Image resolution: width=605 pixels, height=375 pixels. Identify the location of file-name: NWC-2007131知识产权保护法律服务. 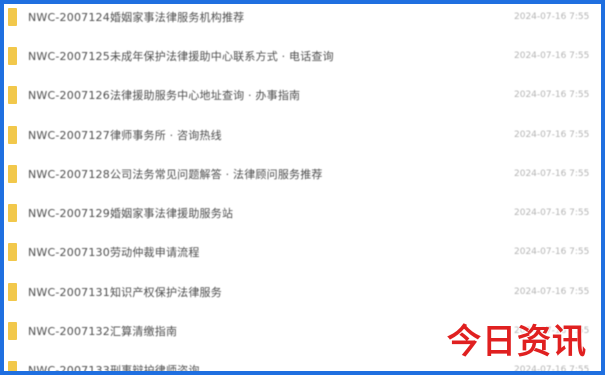
(125, 292).